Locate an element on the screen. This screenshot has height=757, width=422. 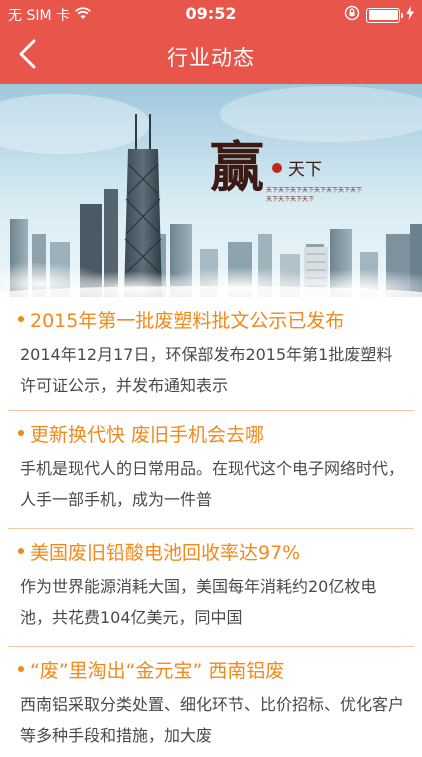
banner-small-text-1: 天下天下天下天下天下天下天下天下 is located at coordinates (314, 190).